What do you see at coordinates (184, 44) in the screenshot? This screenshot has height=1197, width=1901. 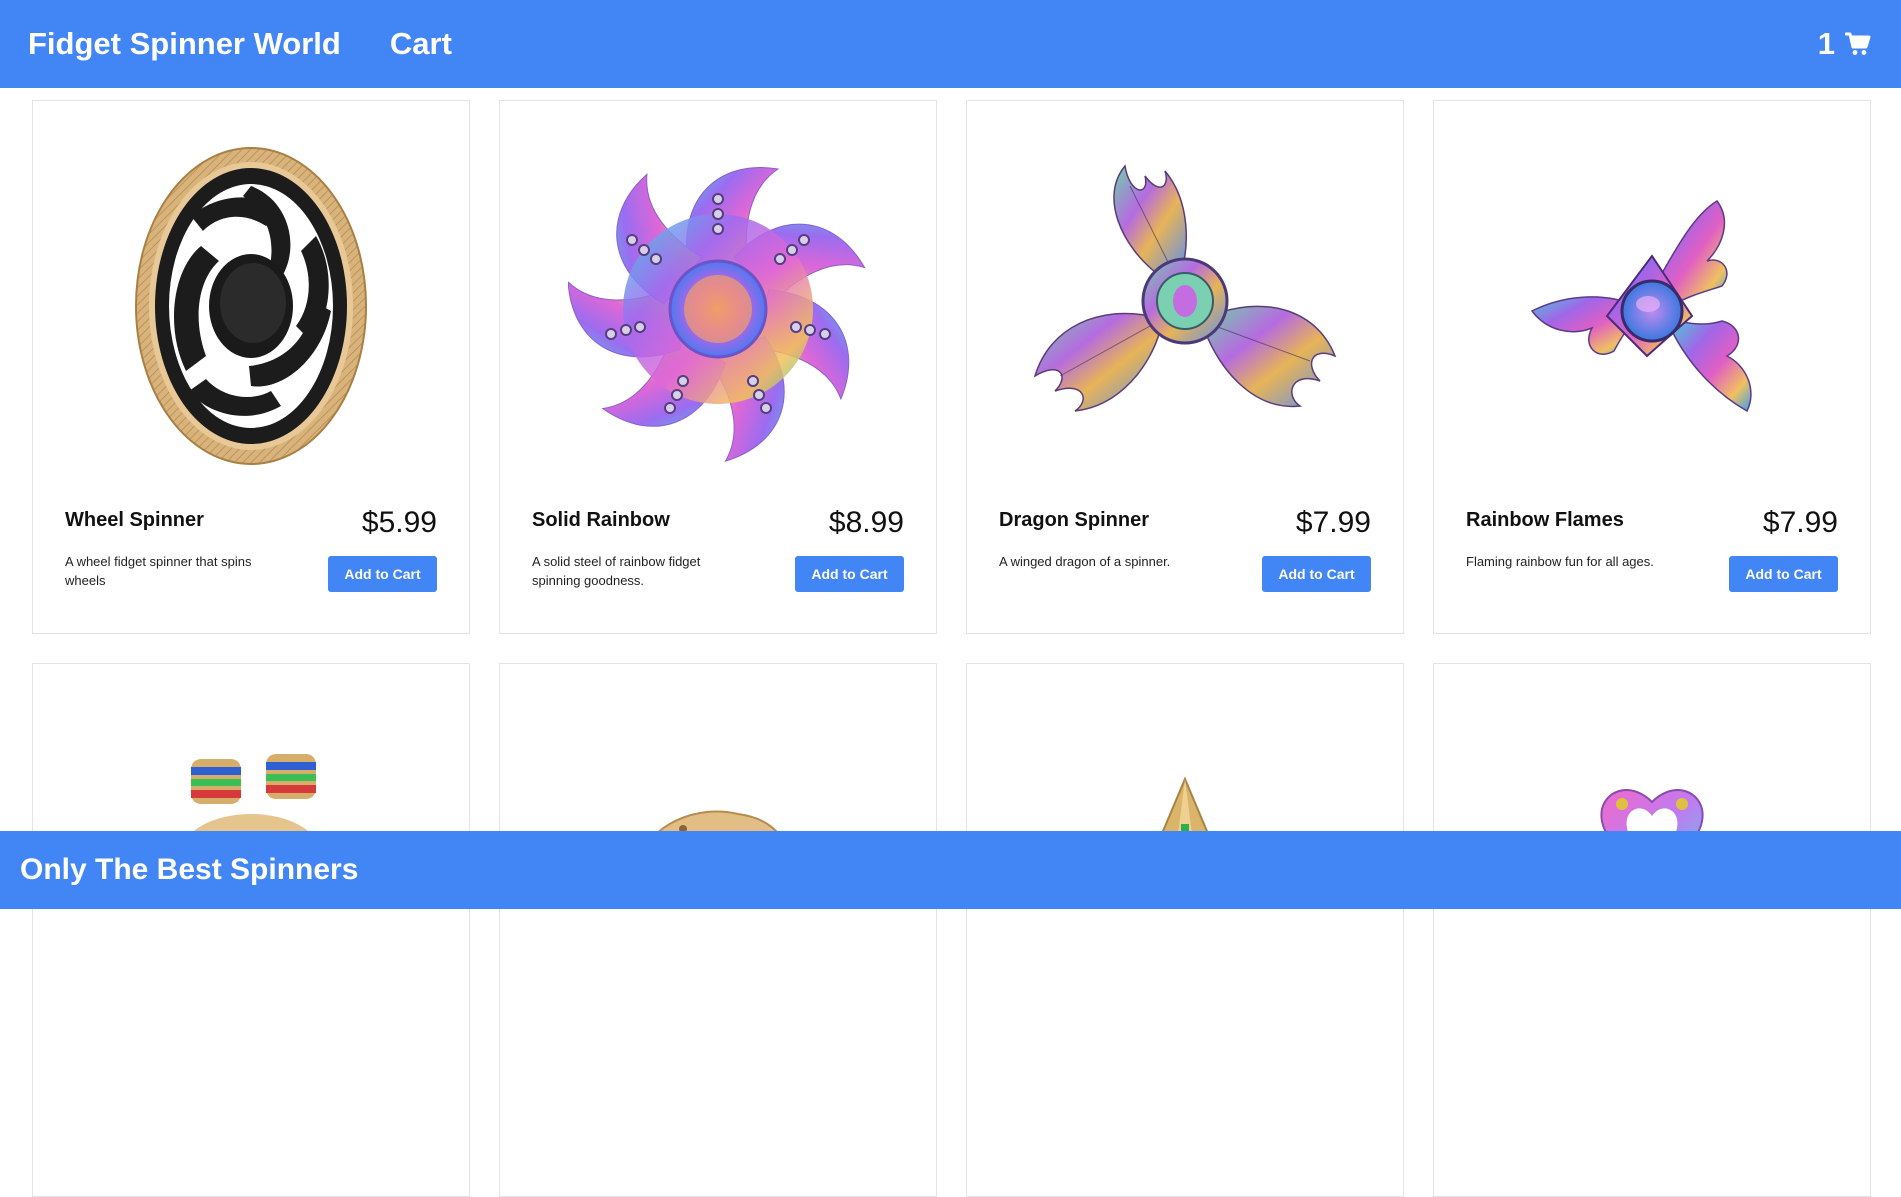 I see `brand-link: Fidget Spinner World` at bounding box center [184, 44].